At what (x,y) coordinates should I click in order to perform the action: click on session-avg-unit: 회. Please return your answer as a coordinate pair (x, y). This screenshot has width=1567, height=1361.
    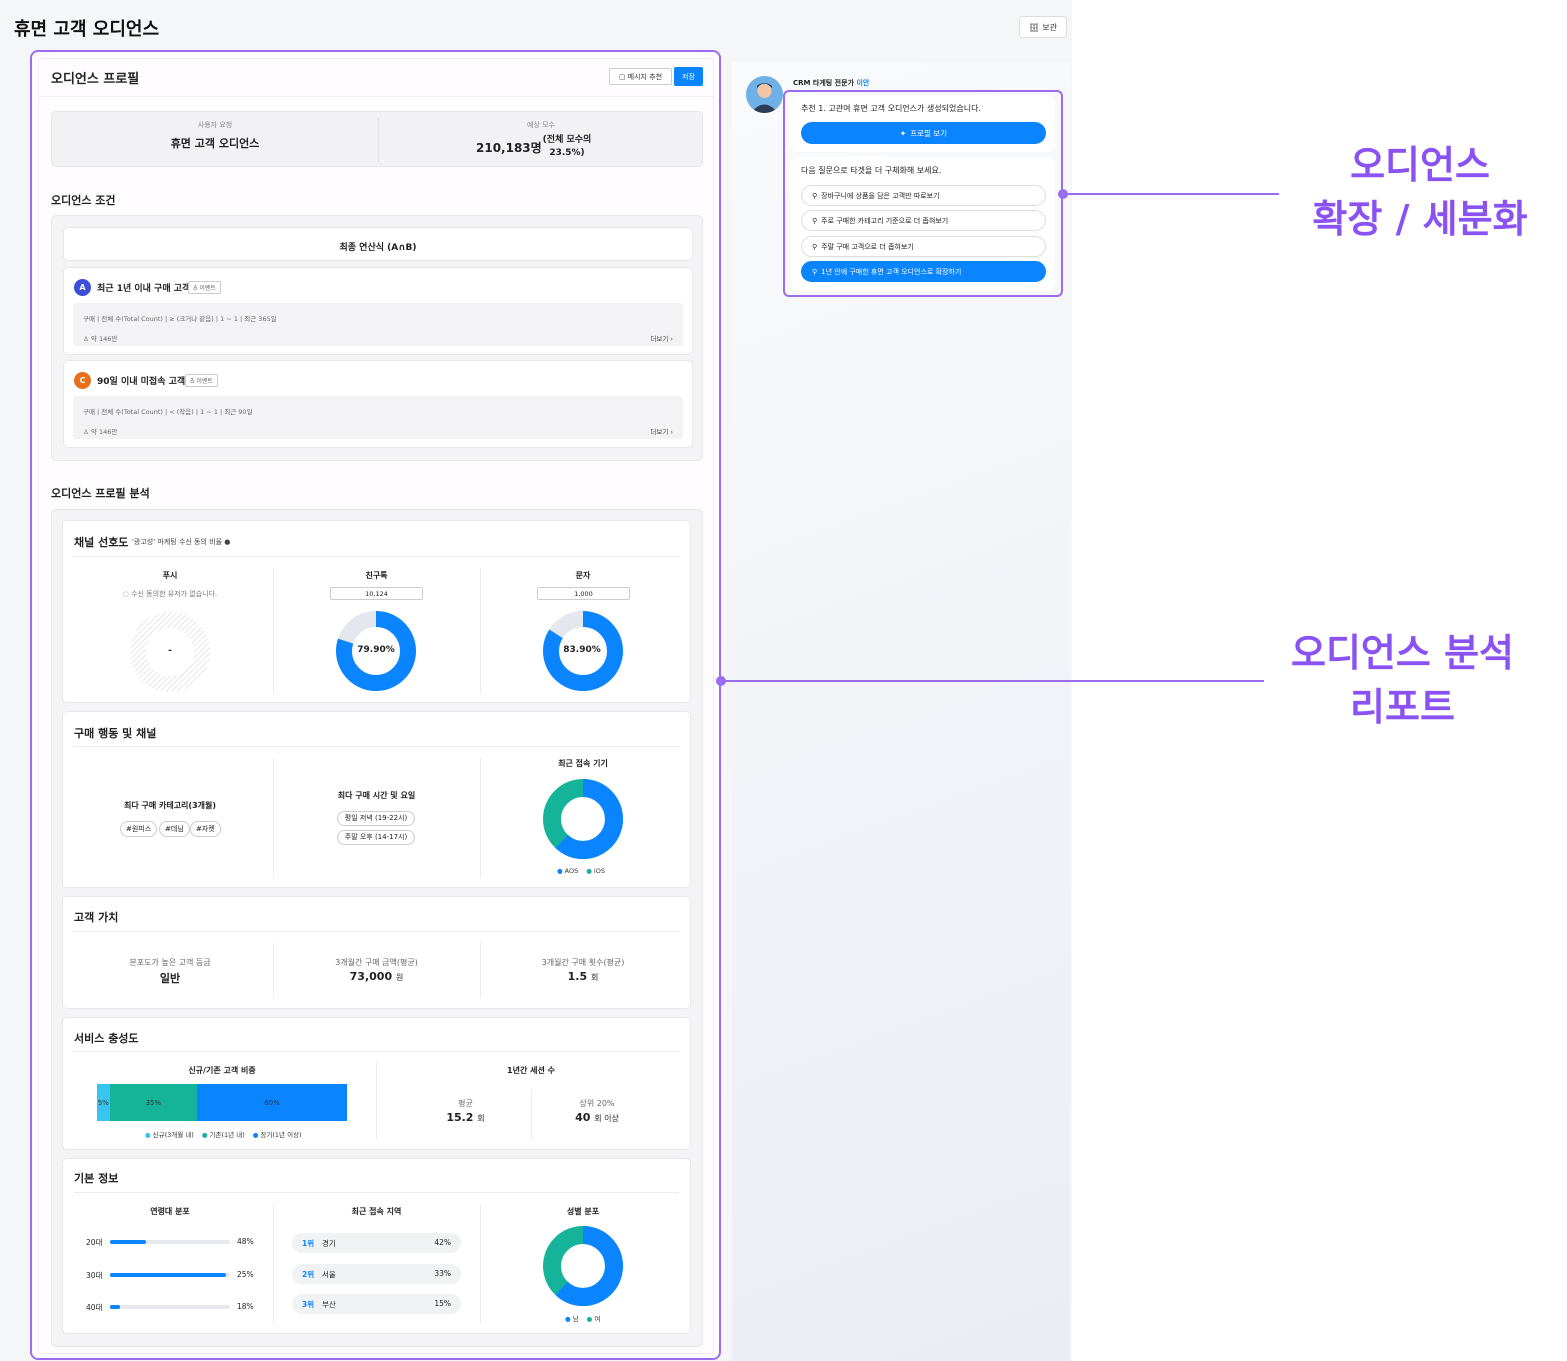
    Looking at the image, I should click on (481, 1118).